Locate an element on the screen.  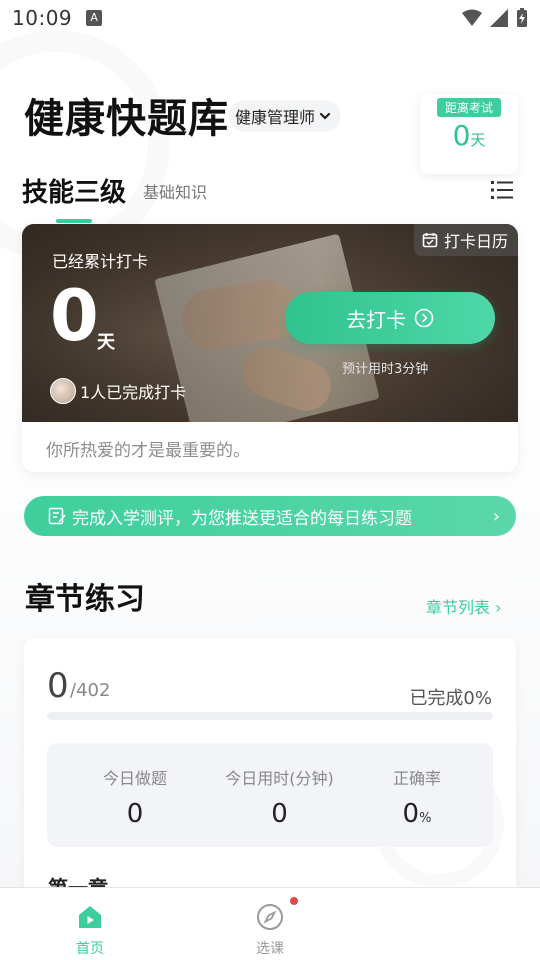
active-tab-indicator is located at coordinates (74, 221).